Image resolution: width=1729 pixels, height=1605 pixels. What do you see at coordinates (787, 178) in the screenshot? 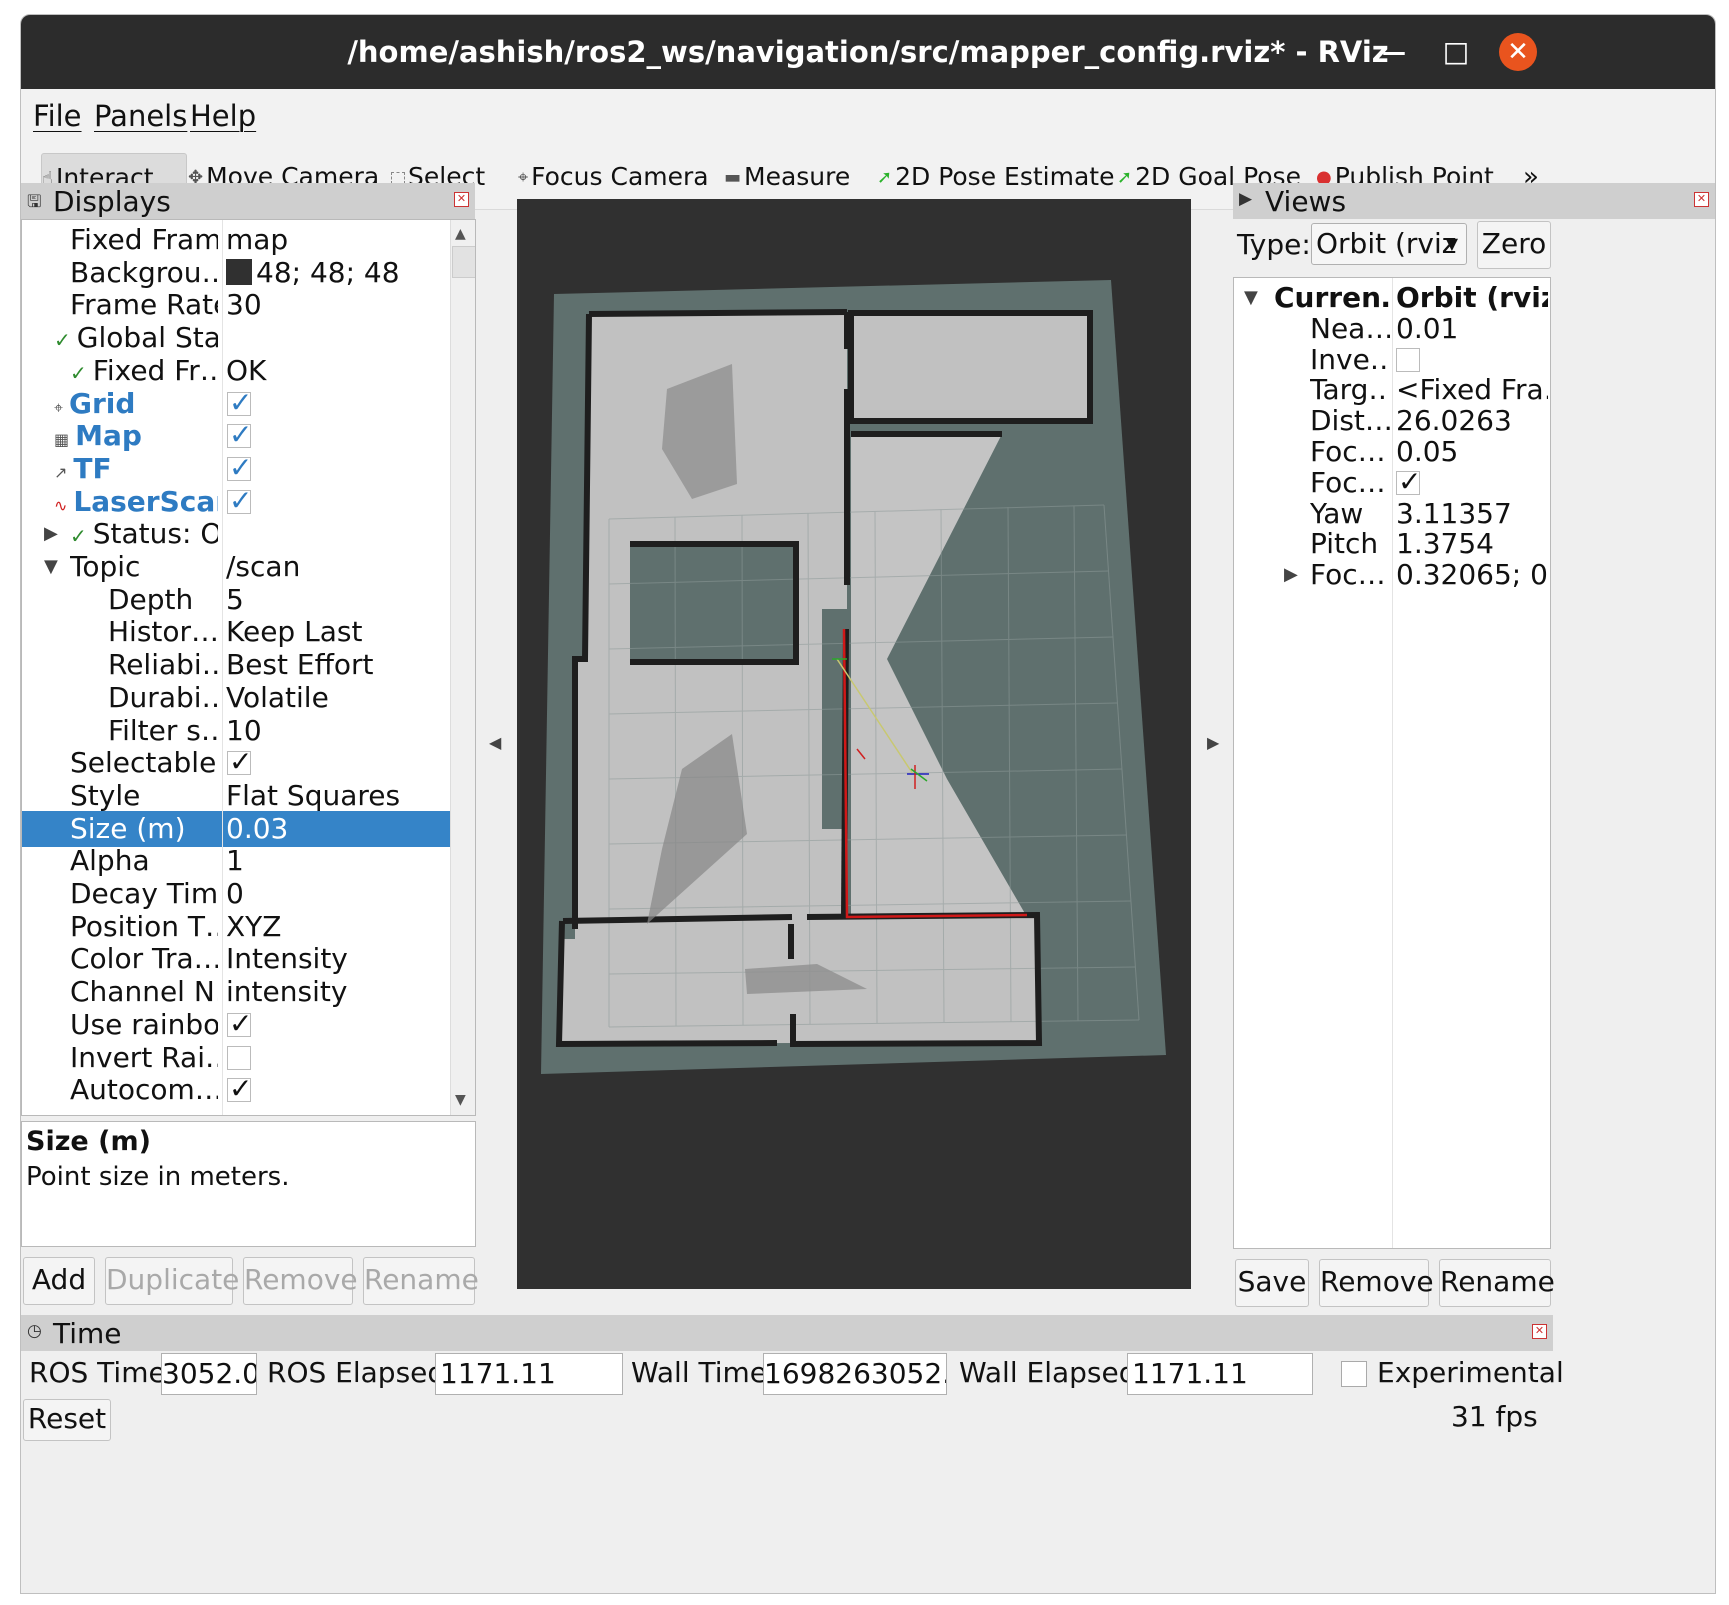
I see `tool-measure: ▬ Measure` at bounding box center [787, 178].